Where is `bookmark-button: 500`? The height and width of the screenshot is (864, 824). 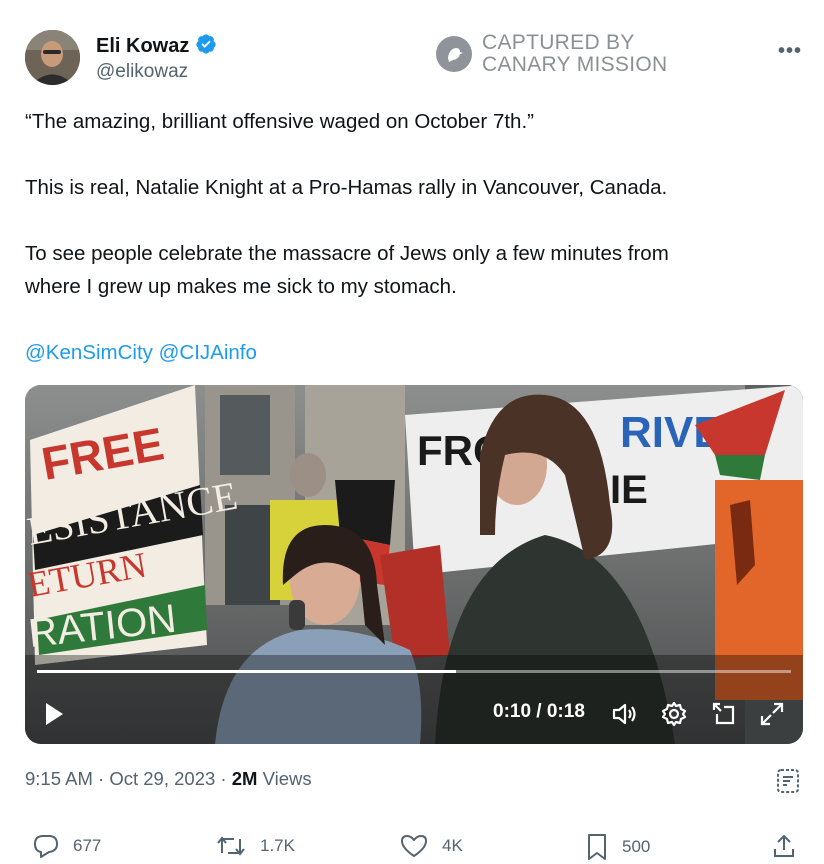
bookmark-button: 500 is located at coordinates (618, 847).